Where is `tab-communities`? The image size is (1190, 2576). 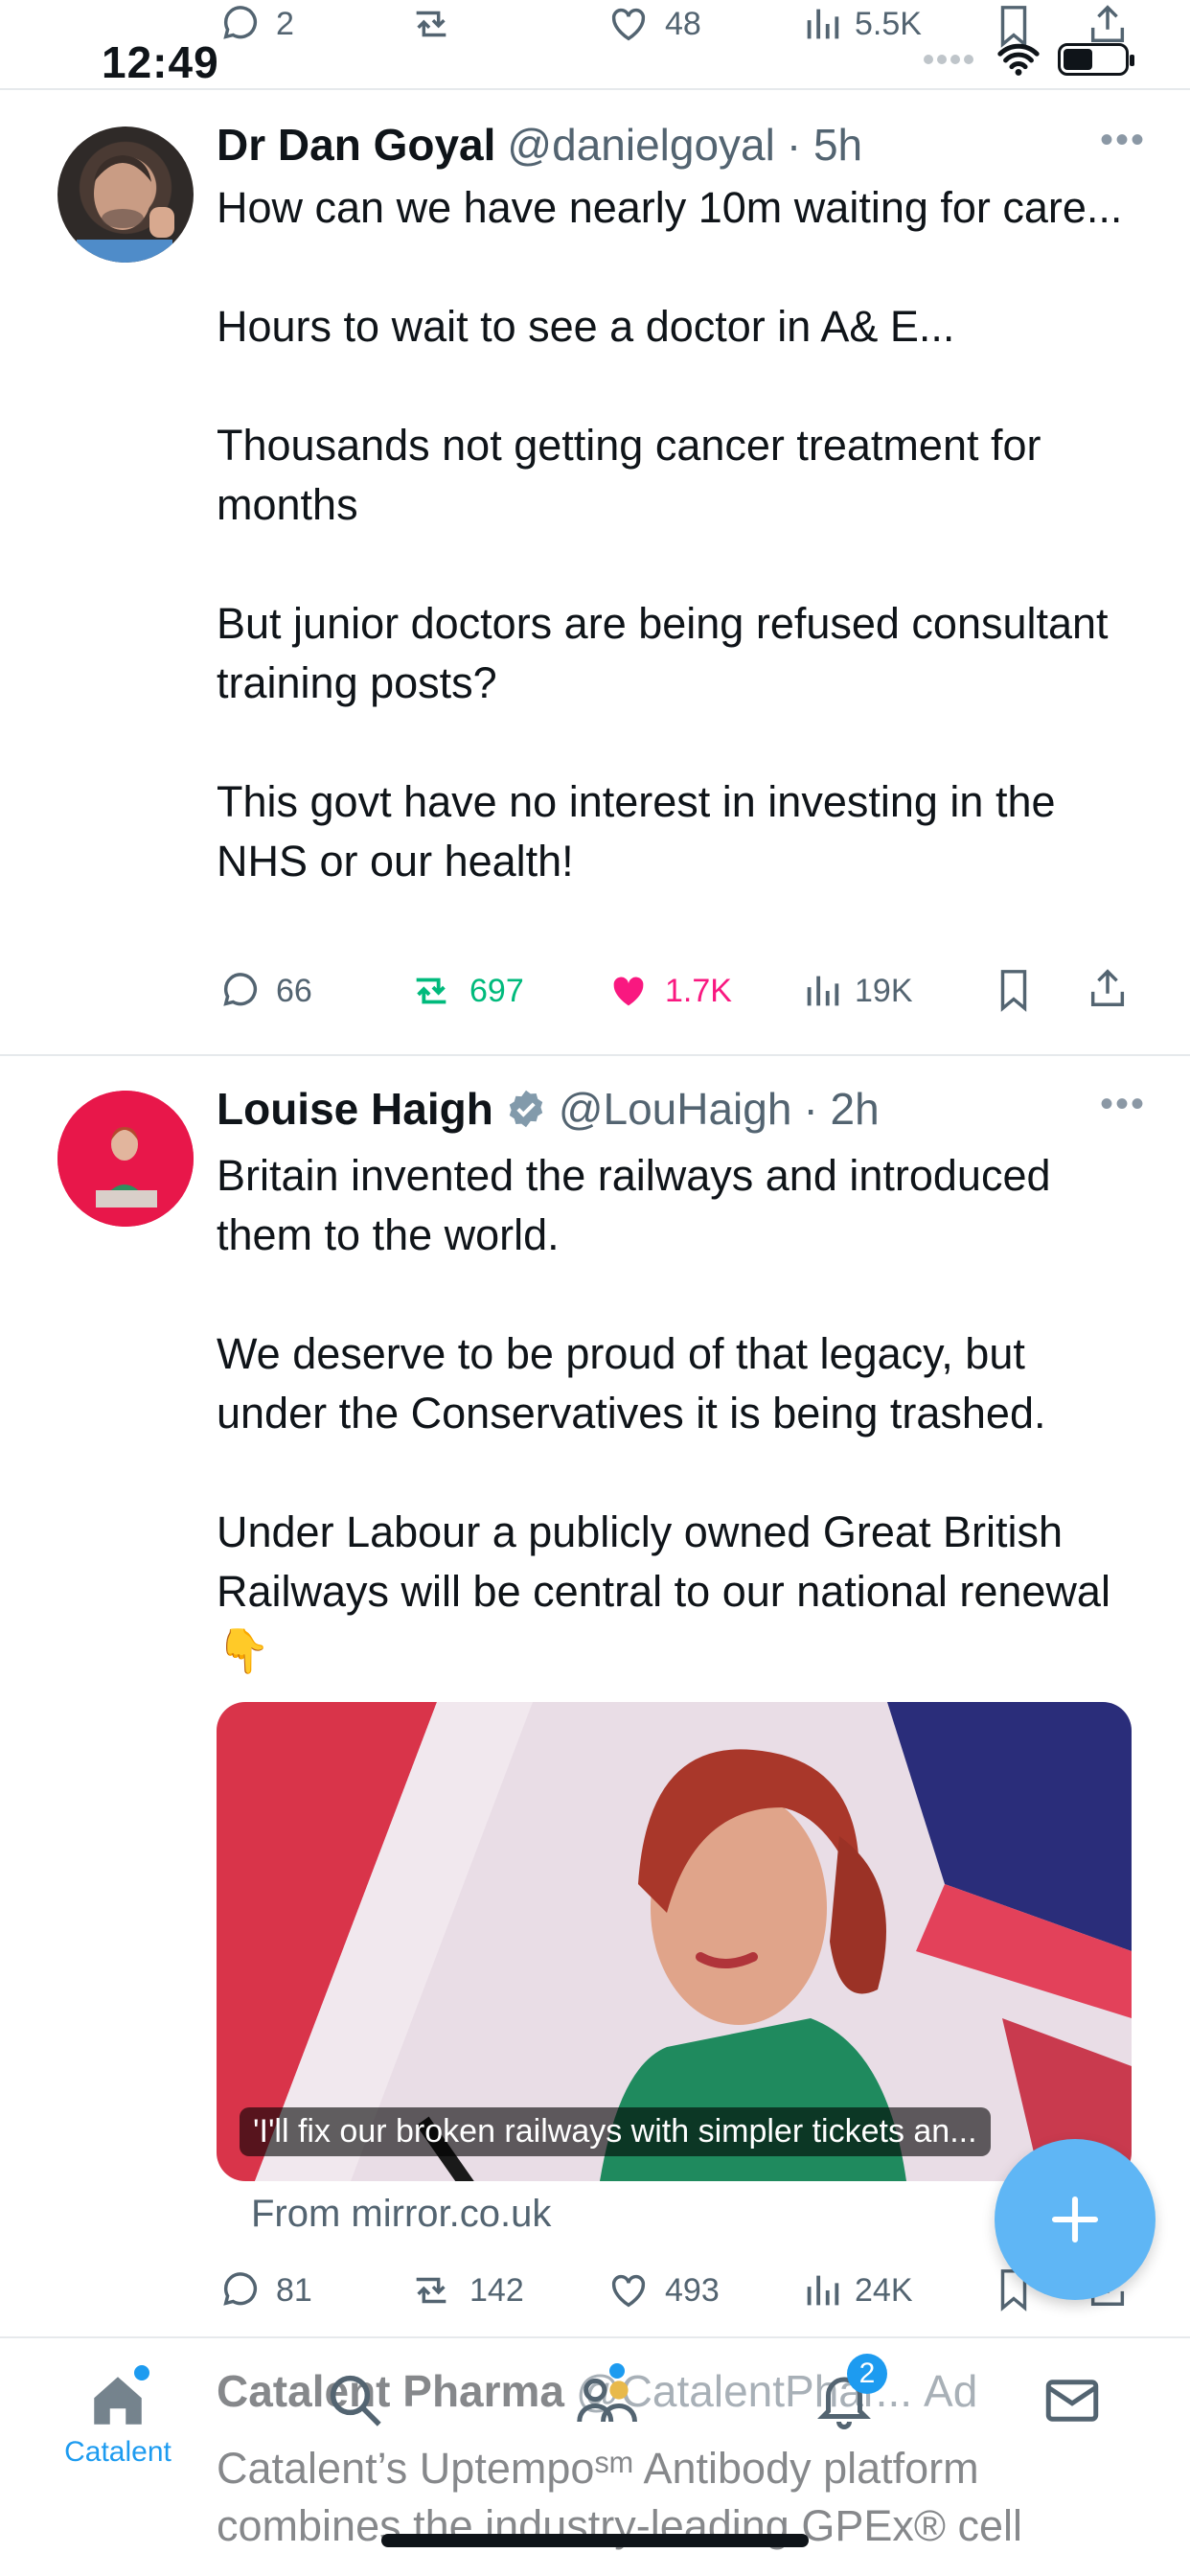
tab-communities is located at coordinates (608, 2421).